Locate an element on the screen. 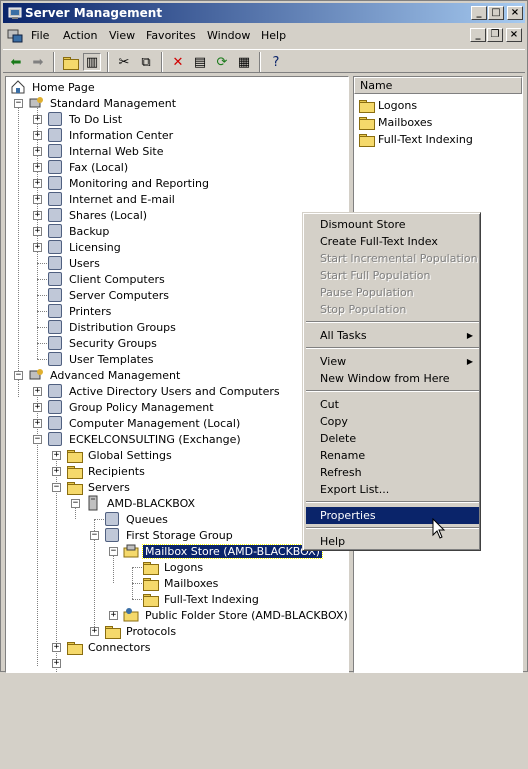  tree-node-fax-local: Fax (Local) is located at coordinates (88, 167).